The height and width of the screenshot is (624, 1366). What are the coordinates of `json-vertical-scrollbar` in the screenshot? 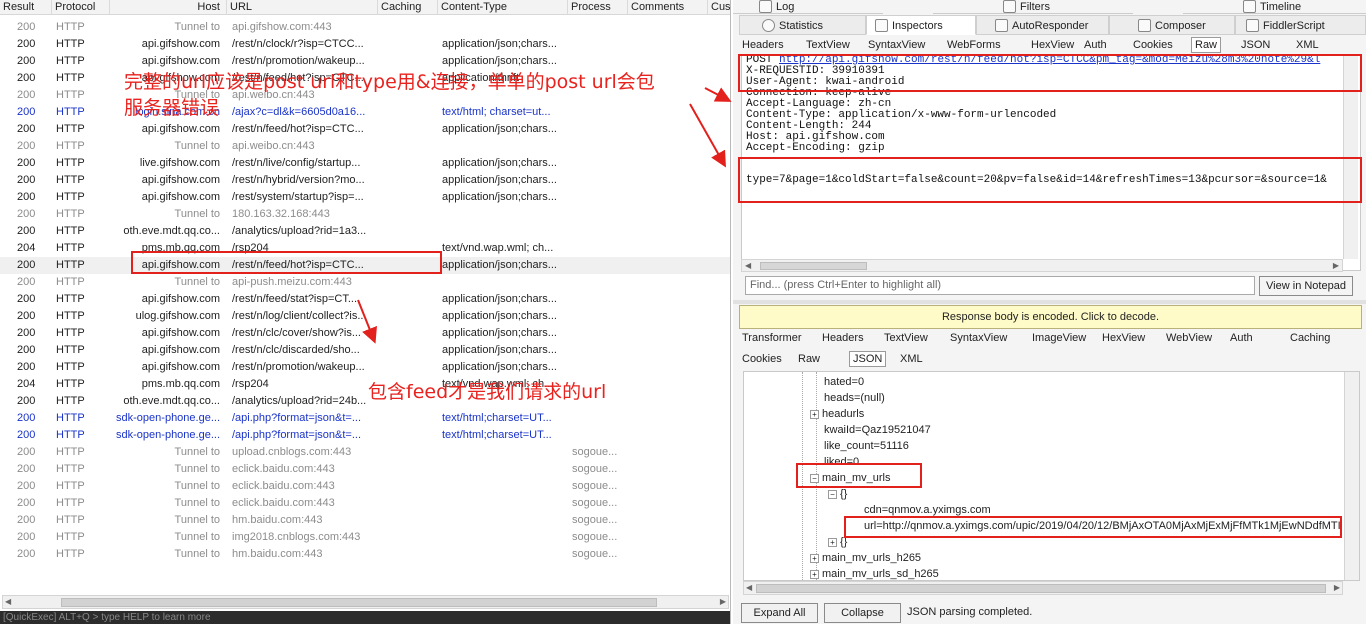 It's located at (1351, 476).